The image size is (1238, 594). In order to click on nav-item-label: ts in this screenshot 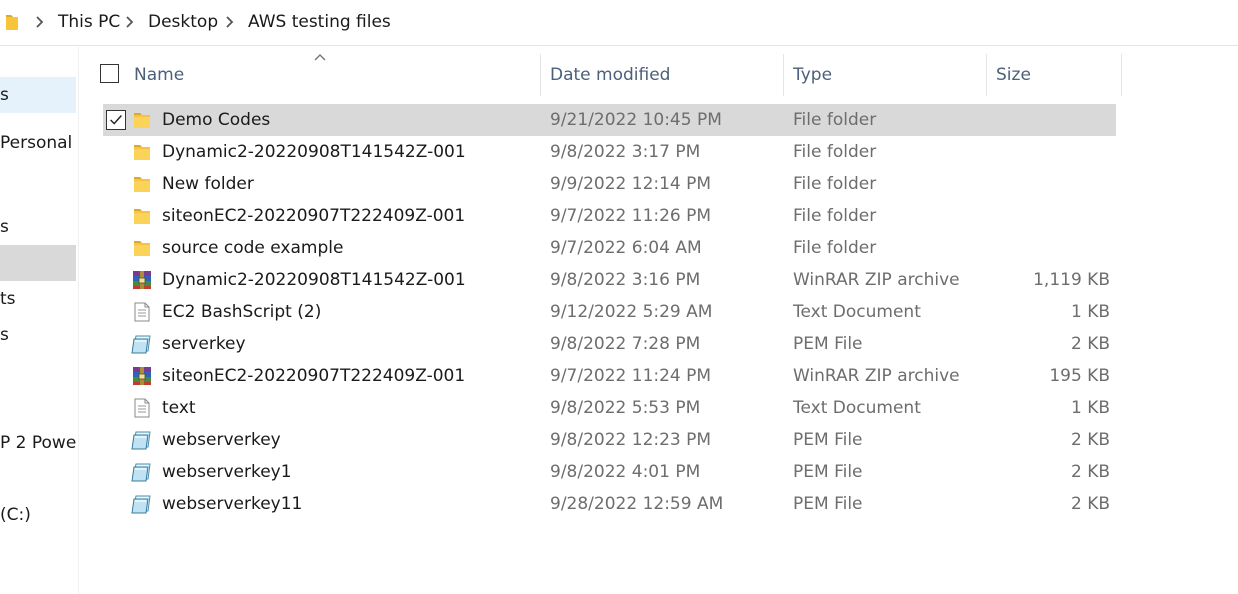, I will do `click(8, 299)`.